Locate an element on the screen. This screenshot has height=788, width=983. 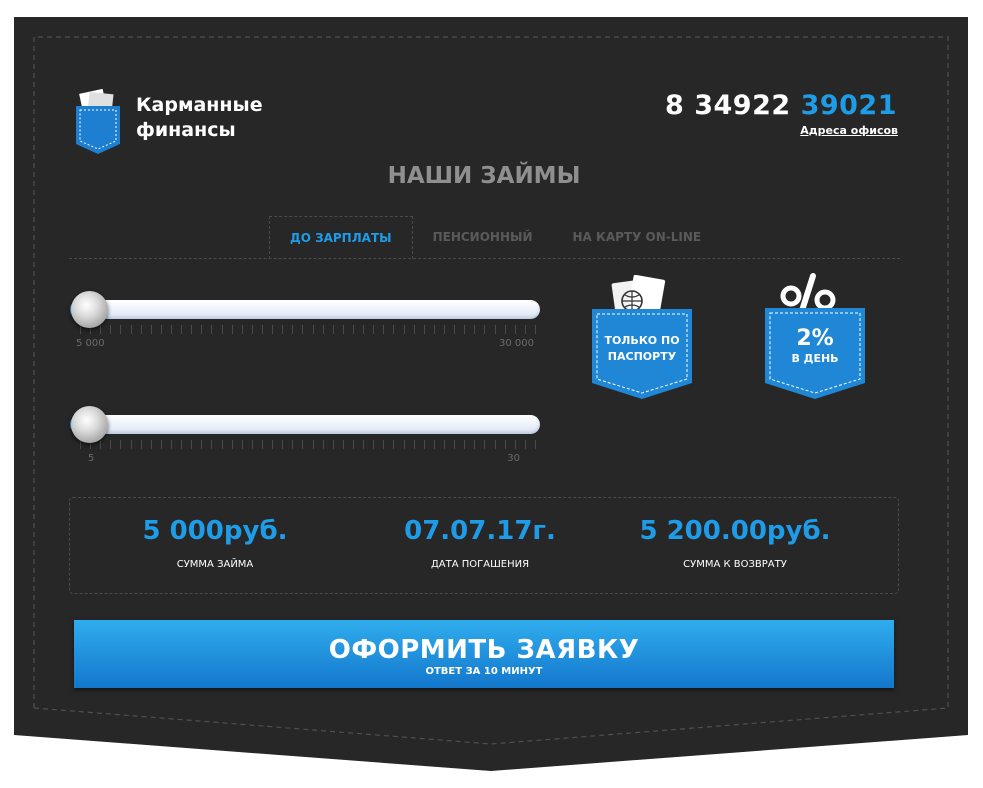
rate-badge: 2% В ДЕНЬ is located at coordinates (815, 335).